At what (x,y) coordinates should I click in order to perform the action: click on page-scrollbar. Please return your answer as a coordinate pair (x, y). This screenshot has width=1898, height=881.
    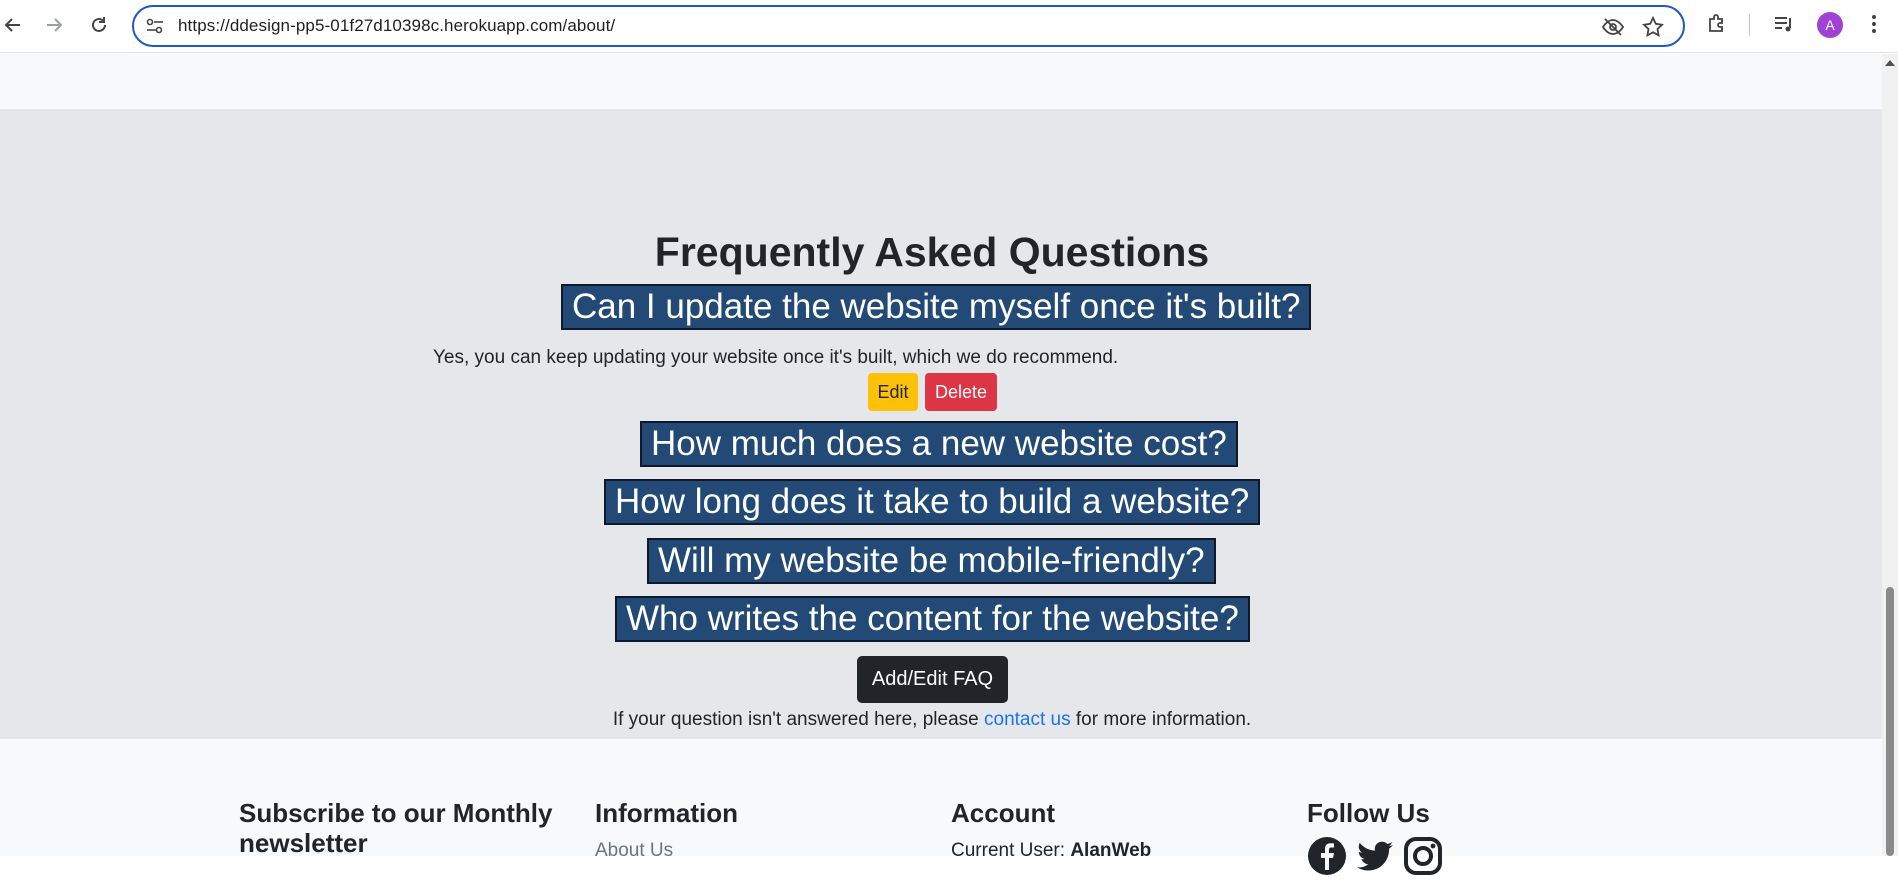
    Looking at the image, I should click on (1890, 455).